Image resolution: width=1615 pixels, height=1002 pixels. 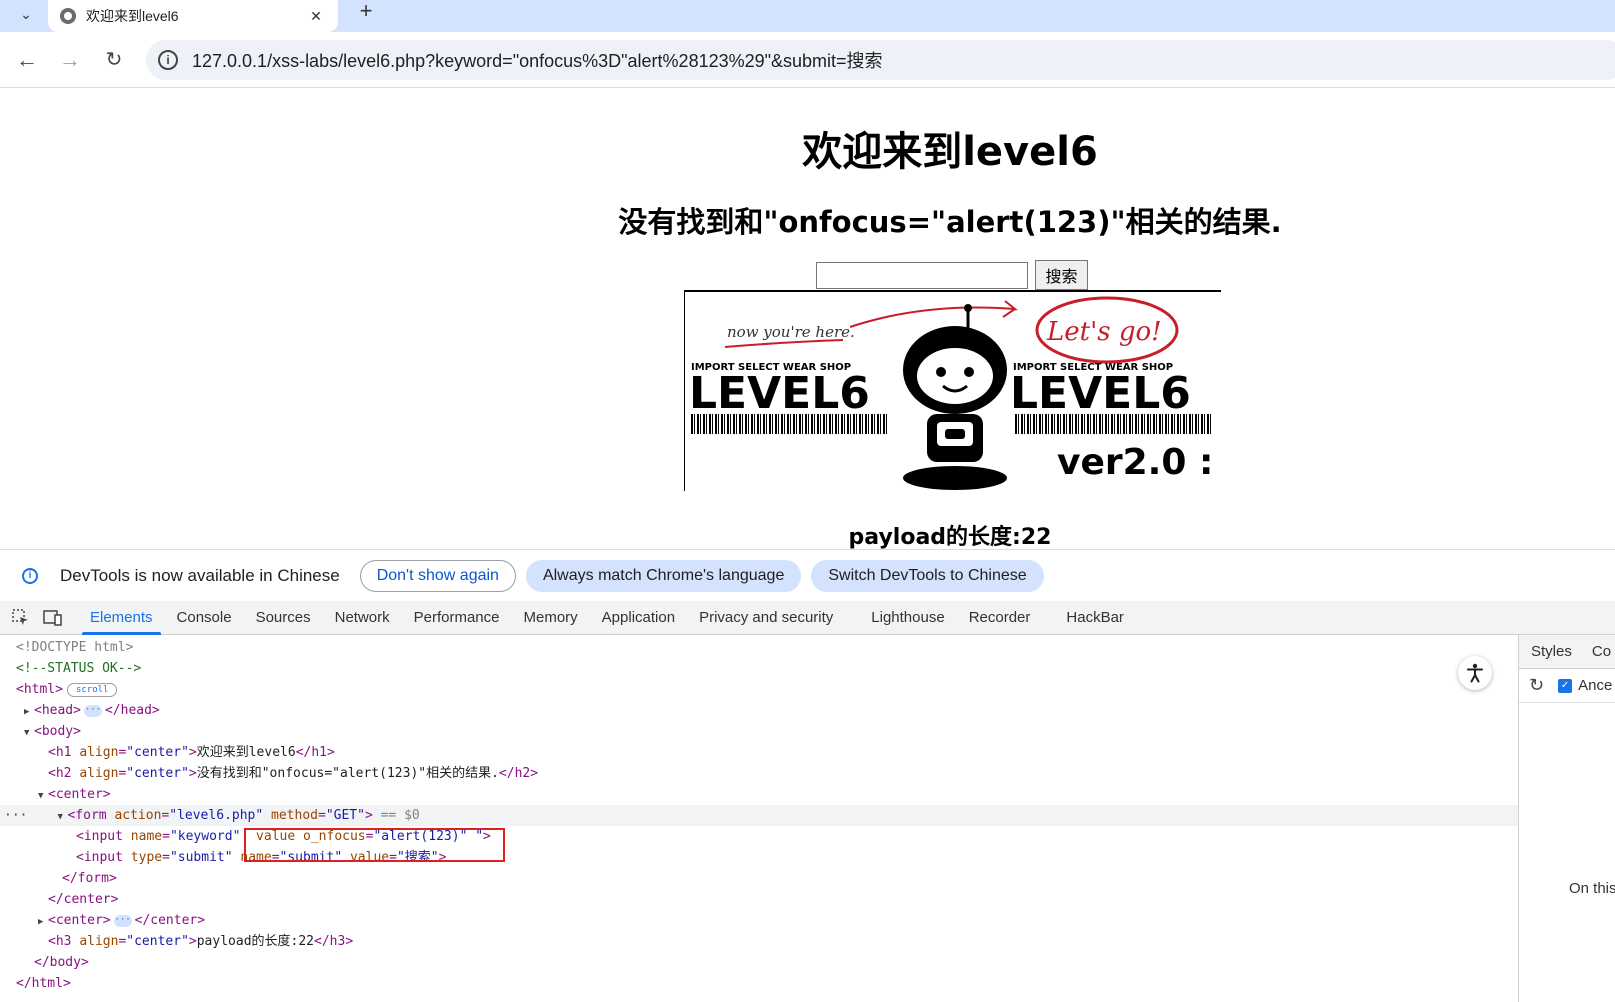 What do you see at coordinates (759, 941) in the screenshot?
I see `dom-h3: <h3 align="center">payload的长度:22</h3>` at bounding box center [759, 941].